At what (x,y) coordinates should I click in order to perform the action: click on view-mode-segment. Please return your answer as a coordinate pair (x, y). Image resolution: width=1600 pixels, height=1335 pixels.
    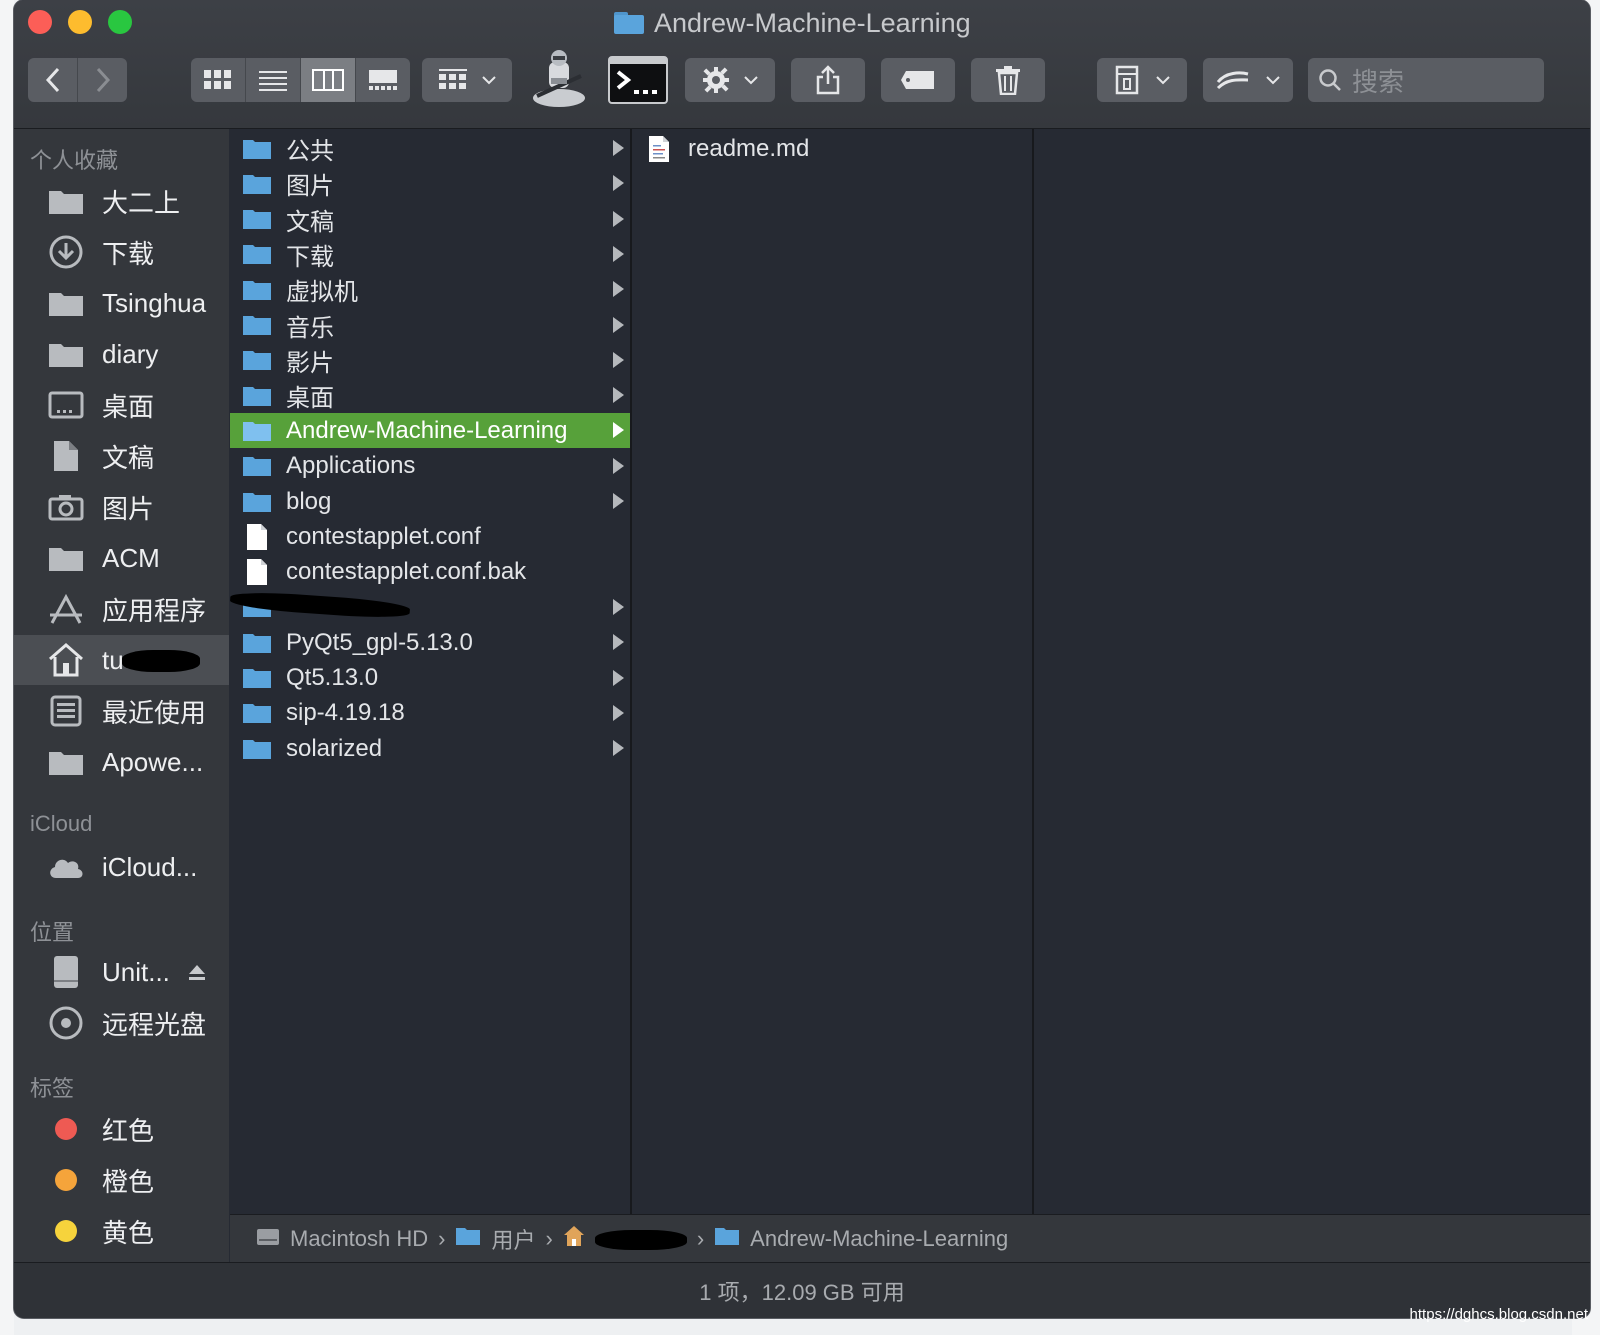
    Looking at the image, I should click on (300, 80).